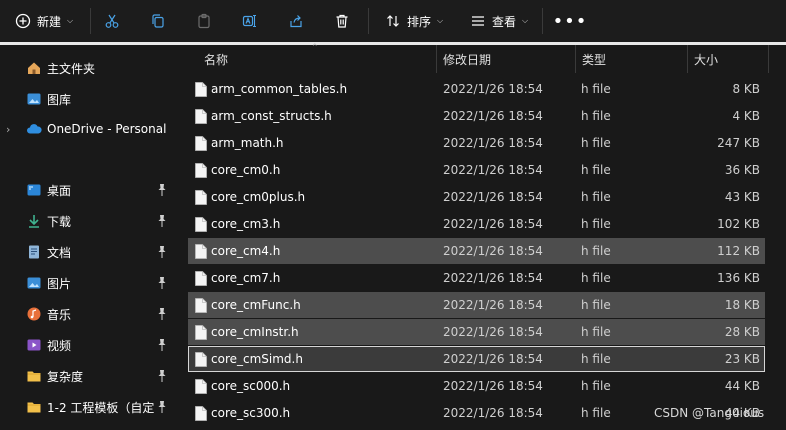 This screenshot has height=430, width=786. What do you see at coordinates (8, 129) in the screenshot?
I see `chevron-right-icon: ›` at bounding box center [8, 129].